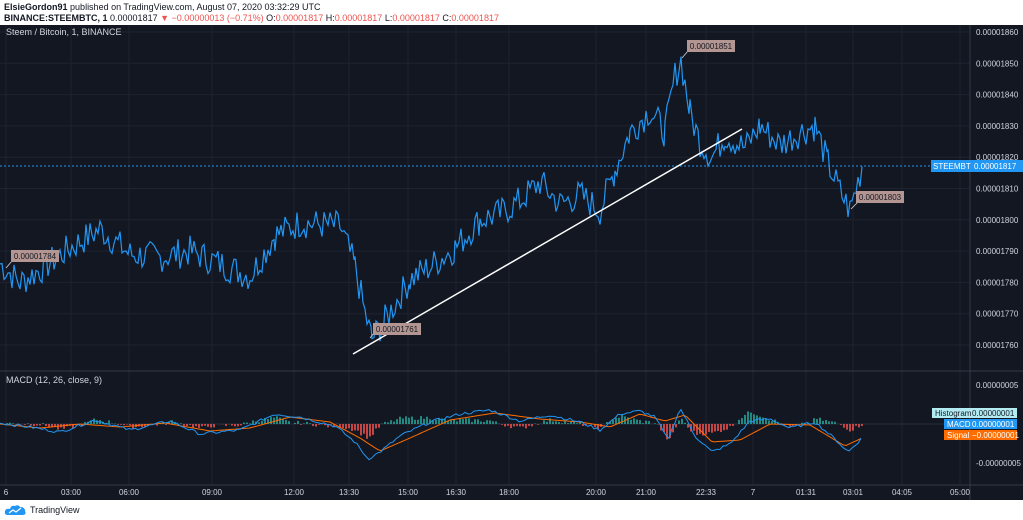  I want to click on footer: TradingView, so click(511, 510).